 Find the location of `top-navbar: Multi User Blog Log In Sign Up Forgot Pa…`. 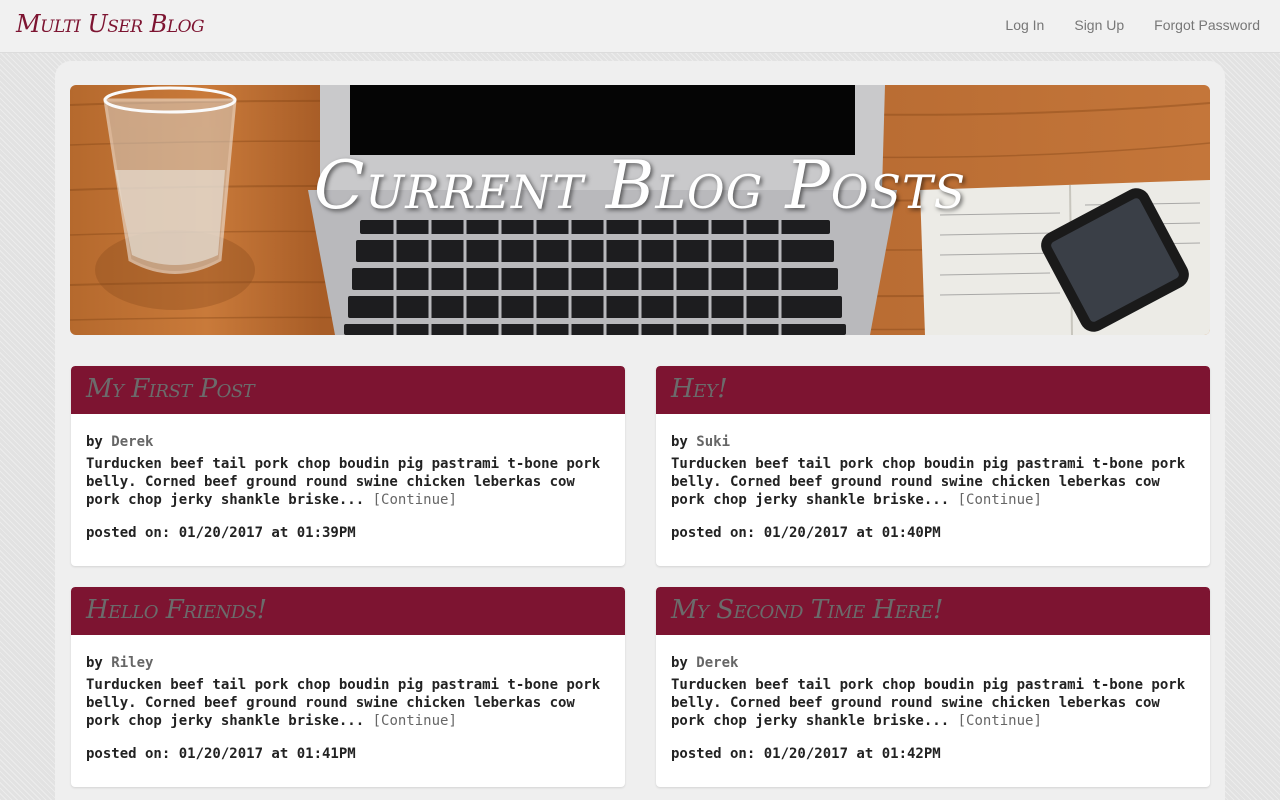

top-navbar: Multi User Blog Log In Sign Up Forgot Pa… is located at coordinates (640, 26).